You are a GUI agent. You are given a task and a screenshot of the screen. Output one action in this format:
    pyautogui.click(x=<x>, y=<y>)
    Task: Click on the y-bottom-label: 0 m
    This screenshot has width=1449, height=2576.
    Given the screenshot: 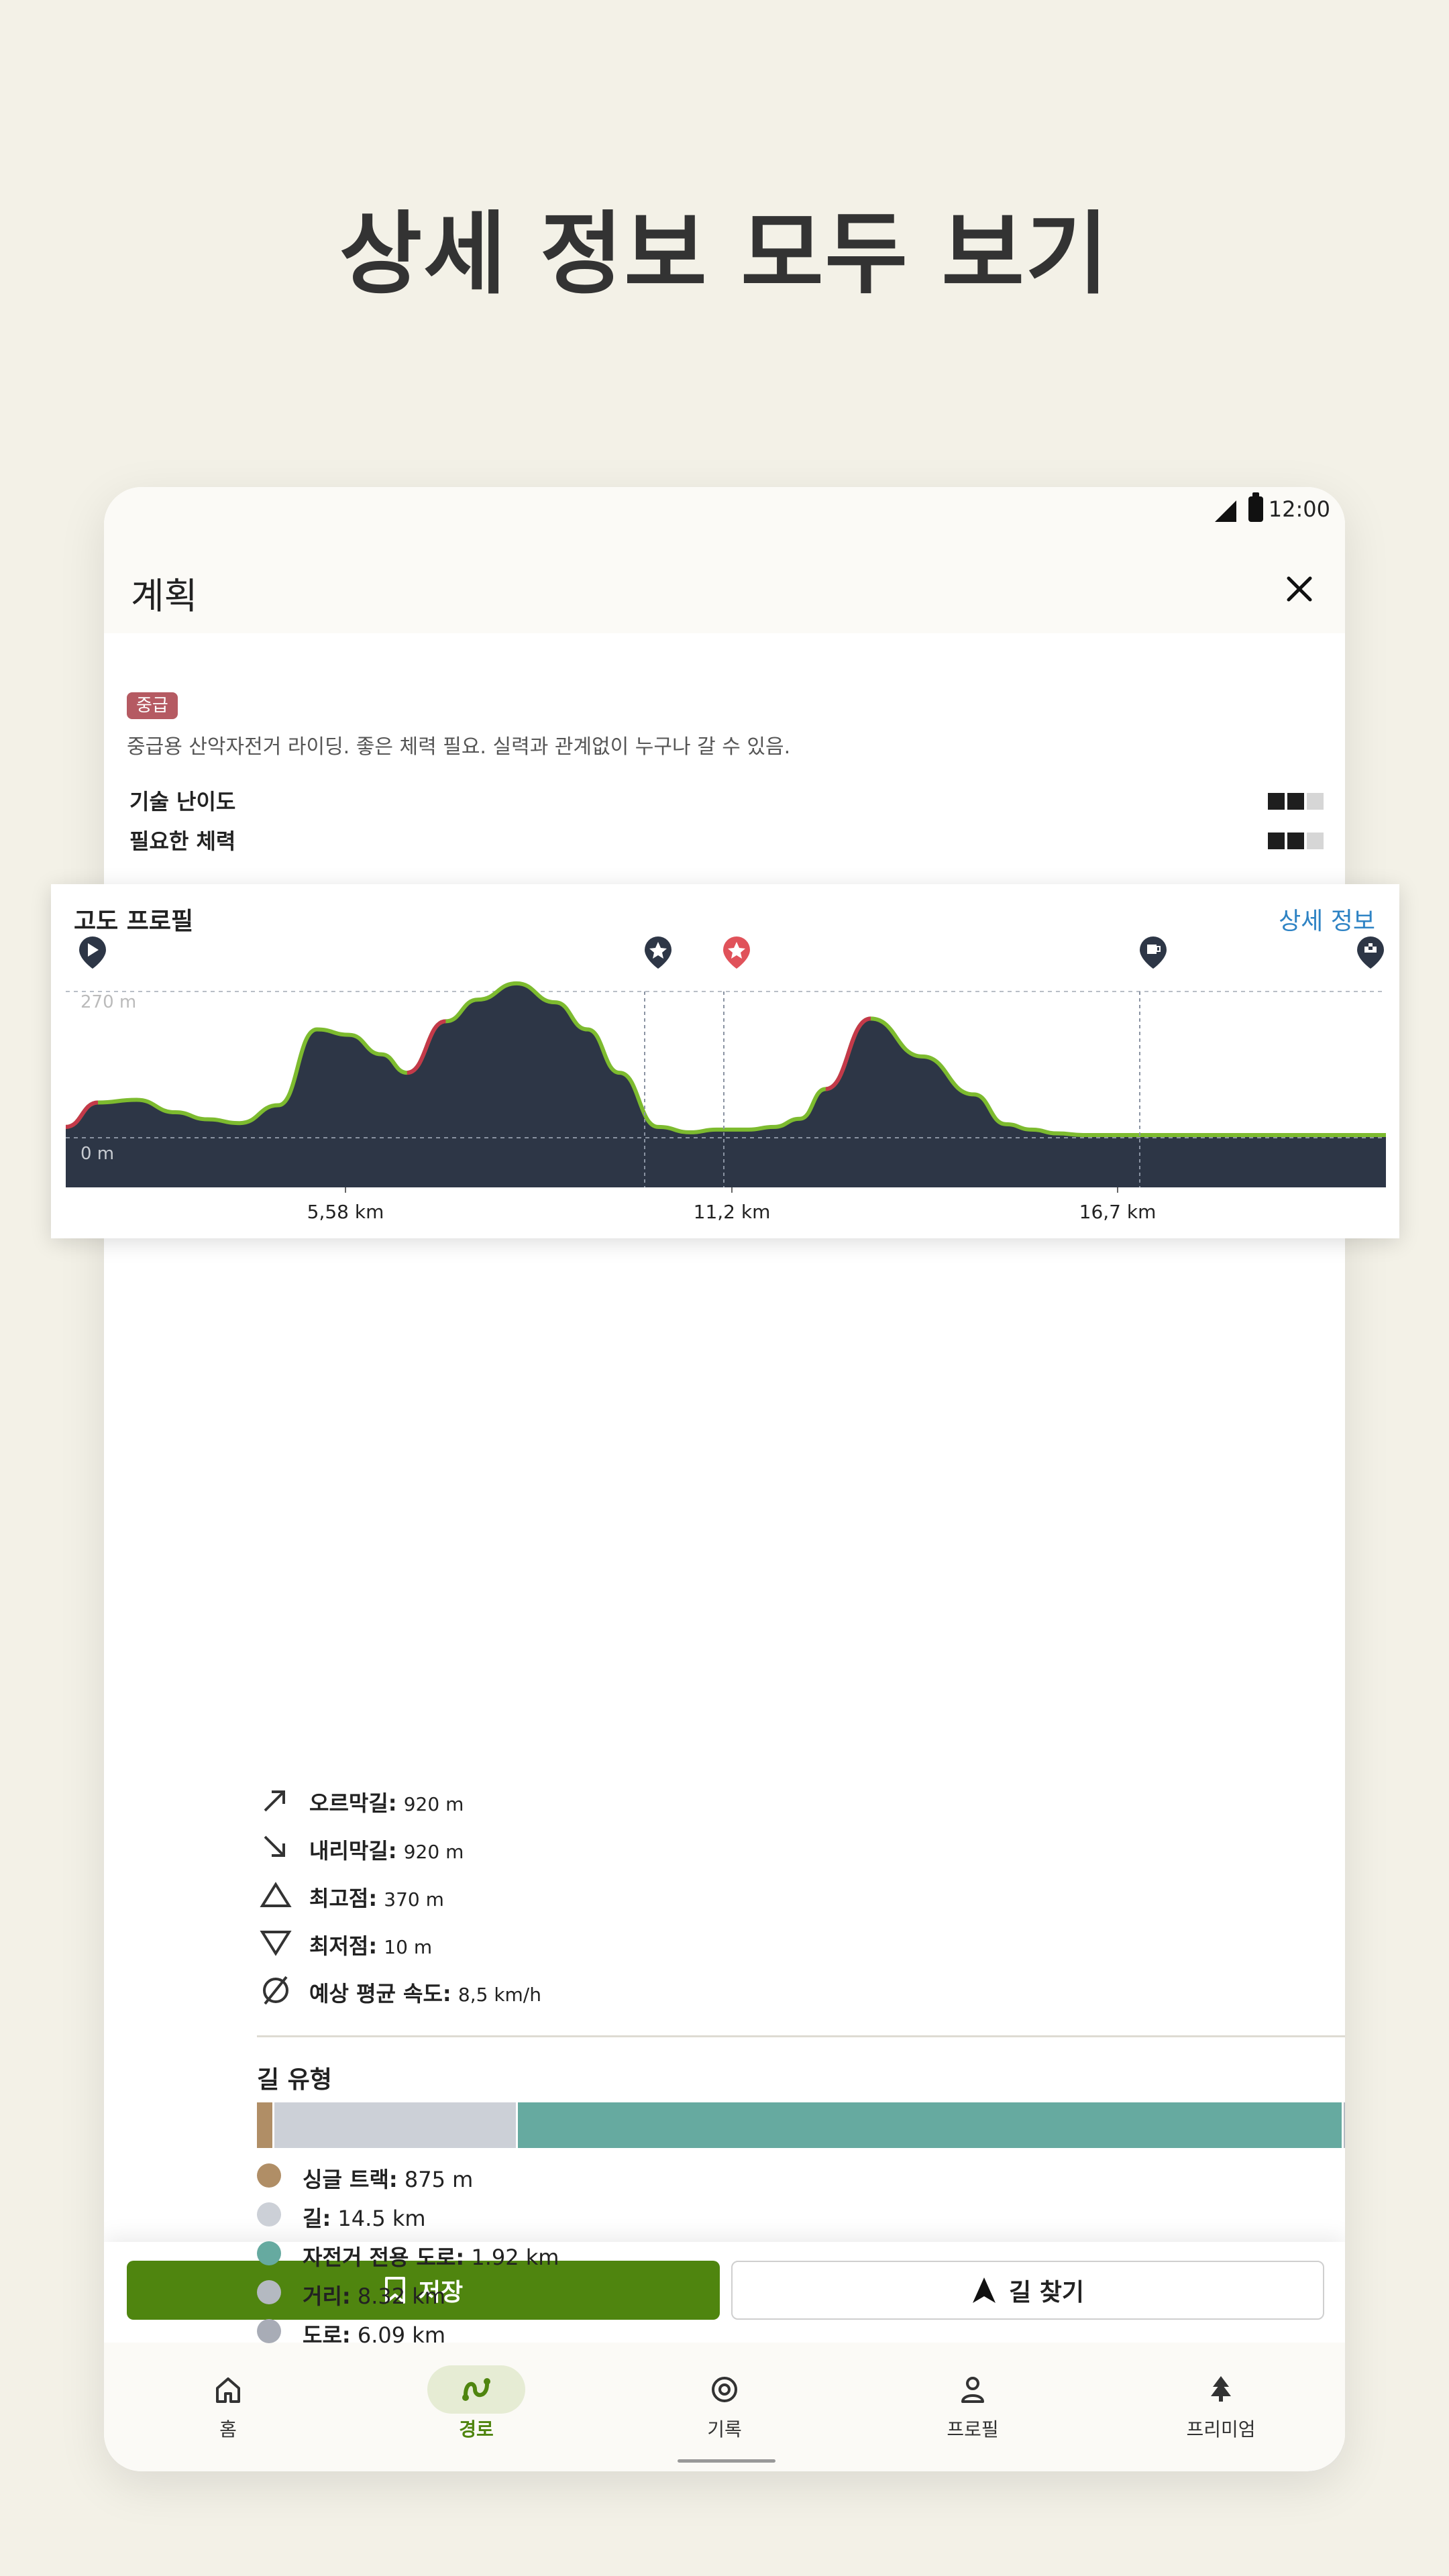 What is the action you would take?
    pyautogui.click(x=97, y=1154)
    